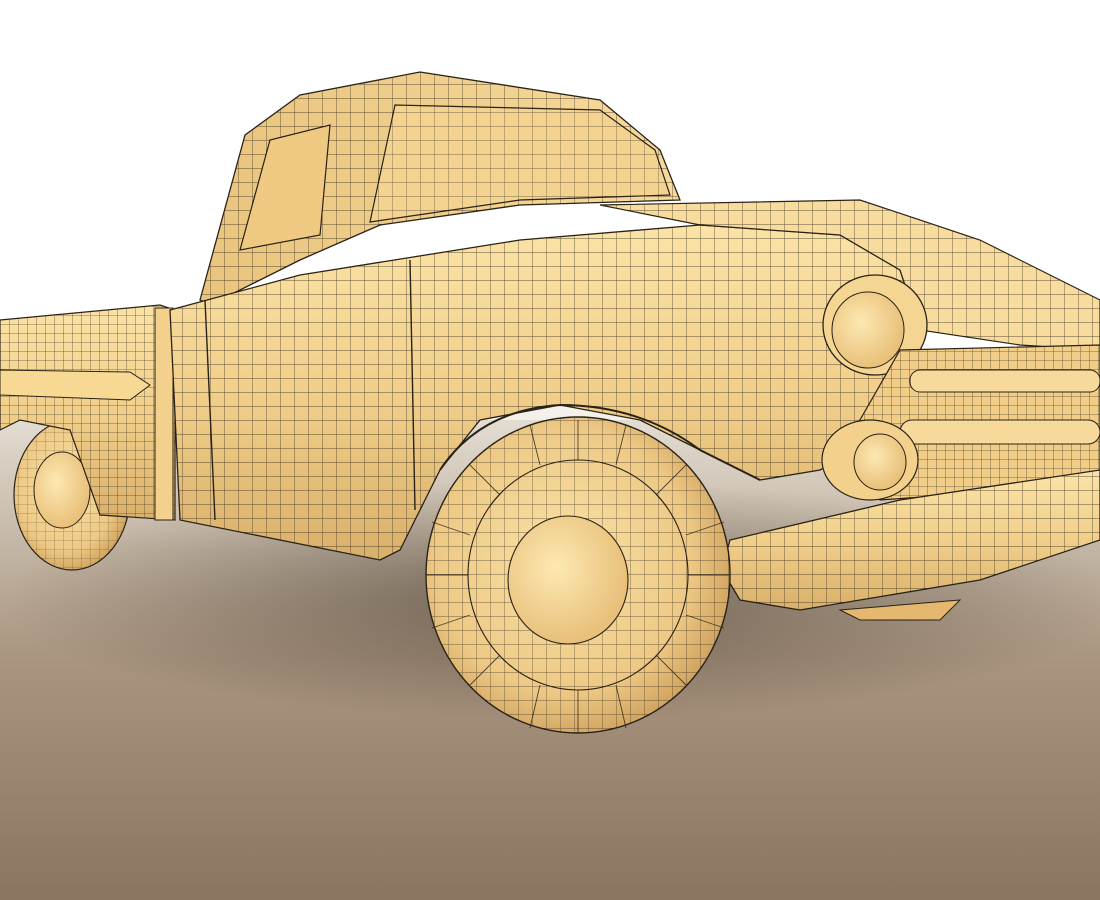 Image resolution: width=1100 pixels, height=900 pixels. Describe the element at coordinates (870, 460) in the screenshot. I see `fog-light` at that location.